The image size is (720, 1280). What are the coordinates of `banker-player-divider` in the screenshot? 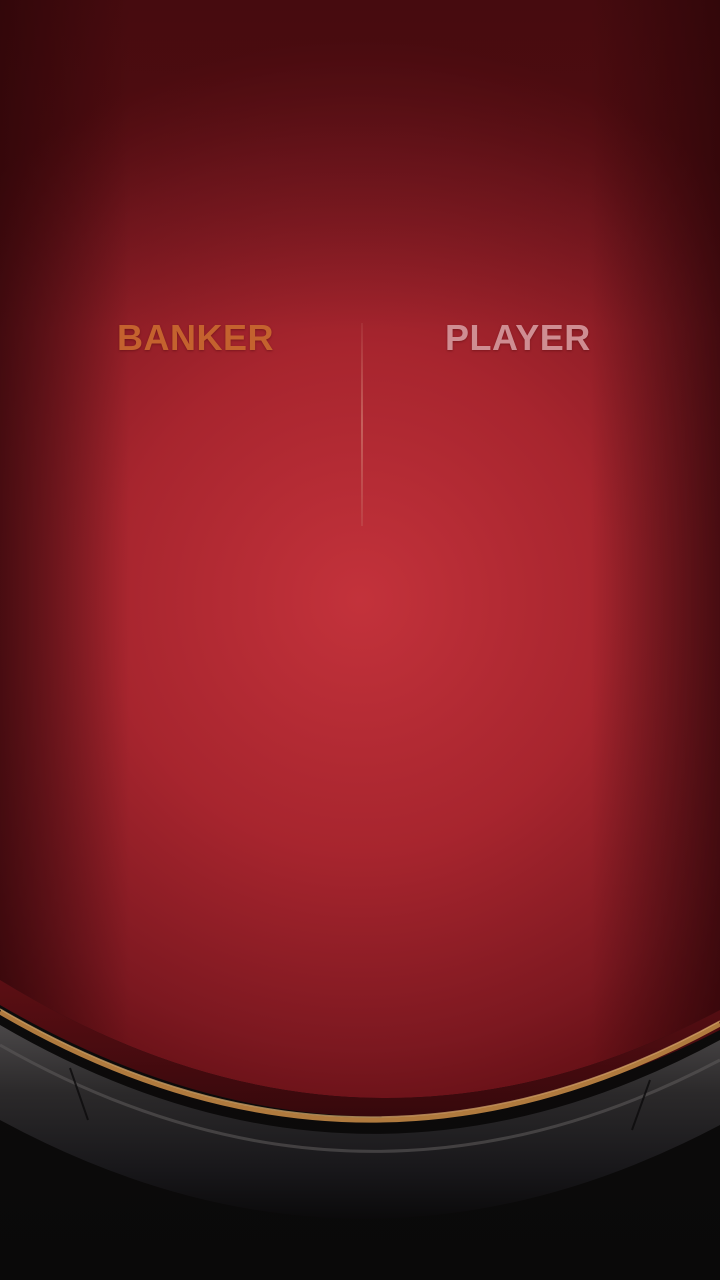 It's located at (362, 424).